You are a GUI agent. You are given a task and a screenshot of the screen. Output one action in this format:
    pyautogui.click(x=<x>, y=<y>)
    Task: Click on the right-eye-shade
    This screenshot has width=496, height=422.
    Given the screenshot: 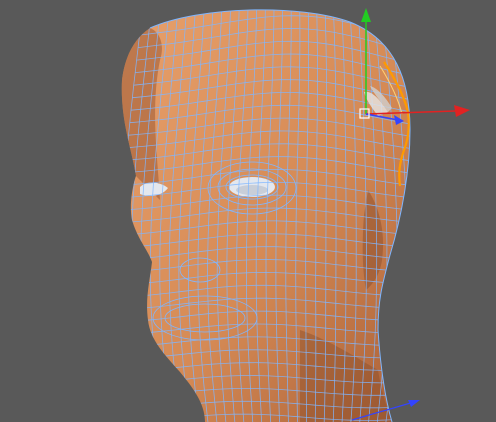 What is the action you would take?
    pyautogui.click(x=252, y=190)
    